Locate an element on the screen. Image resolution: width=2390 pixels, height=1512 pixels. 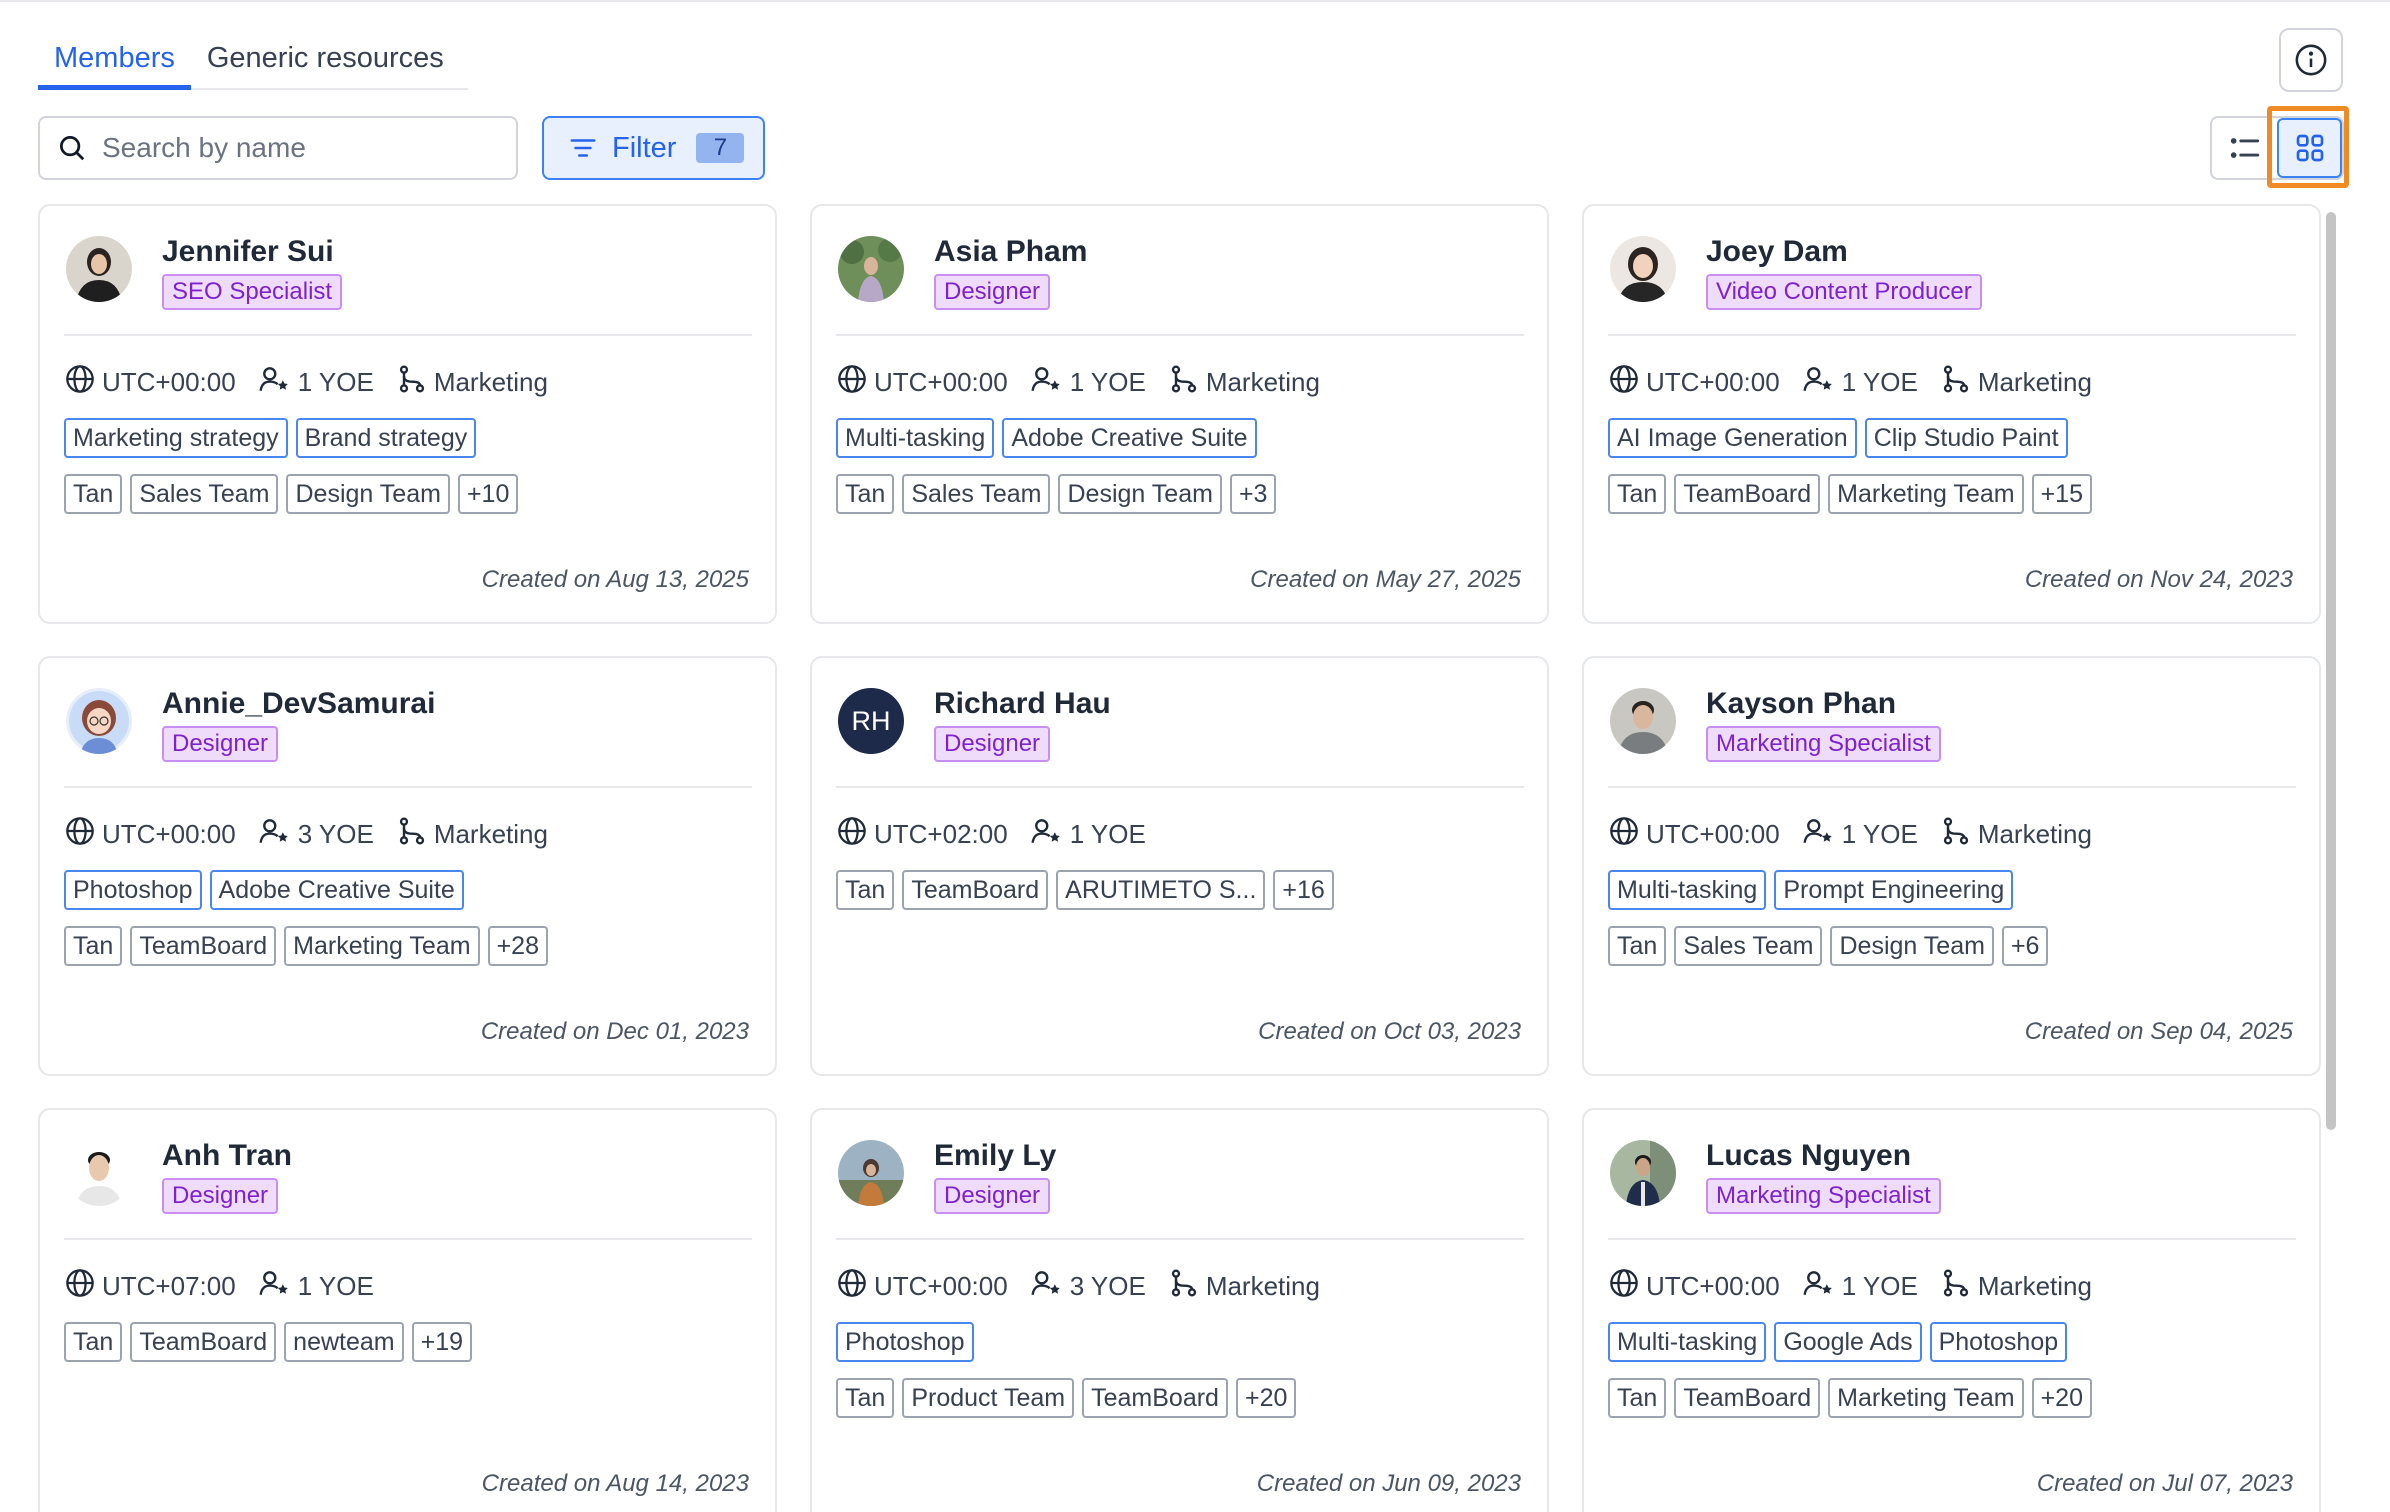
card-header: Anh Tran Designer is located at coordinates (179, 1176).